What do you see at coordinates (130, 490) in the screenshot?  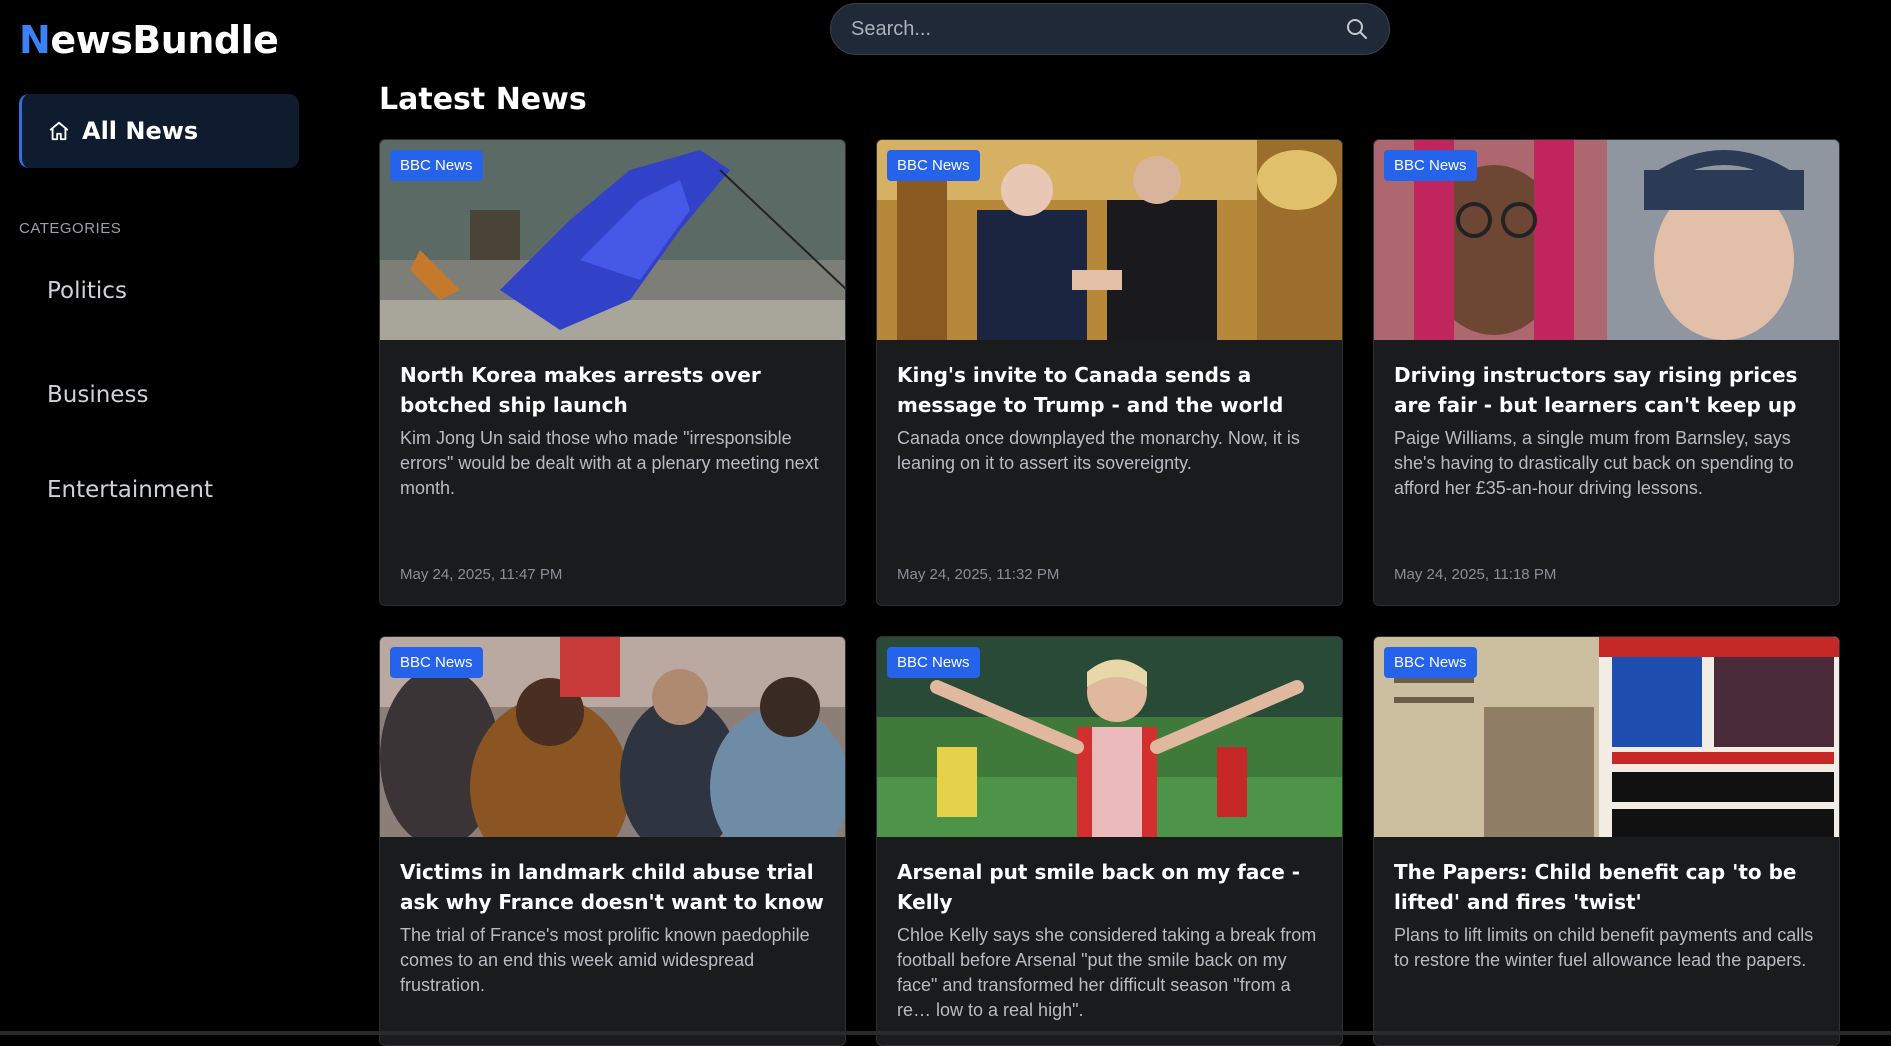 I see `sidebar-item-entertainment: Entertainment` at bounding box center [130, 490].